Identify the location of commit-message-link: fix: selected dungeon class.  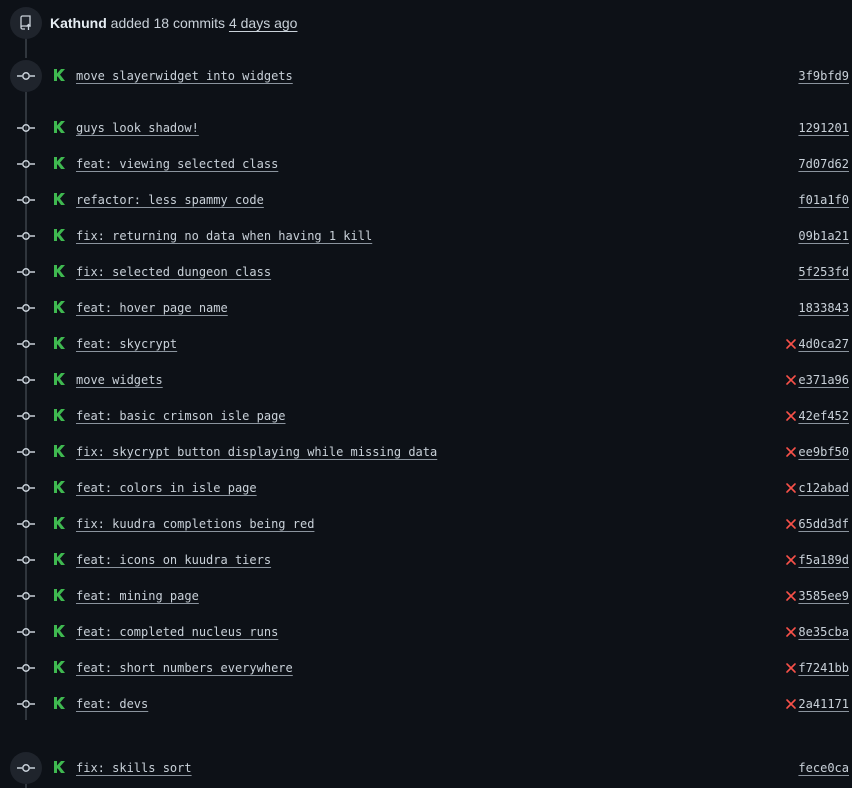
(173, 272).